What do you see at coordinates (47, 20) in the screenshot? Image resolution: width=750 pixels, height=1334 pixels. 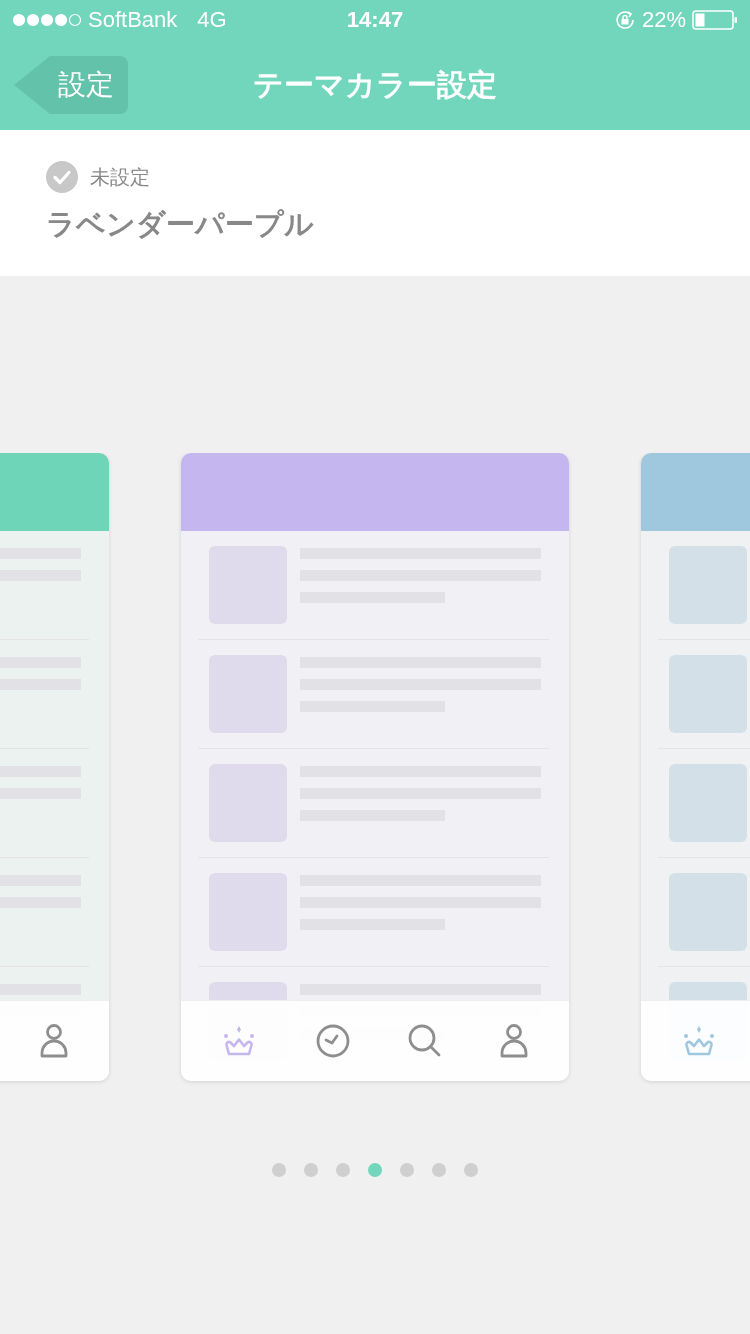 I see `signal-icon` at bounding box center [47, 20].